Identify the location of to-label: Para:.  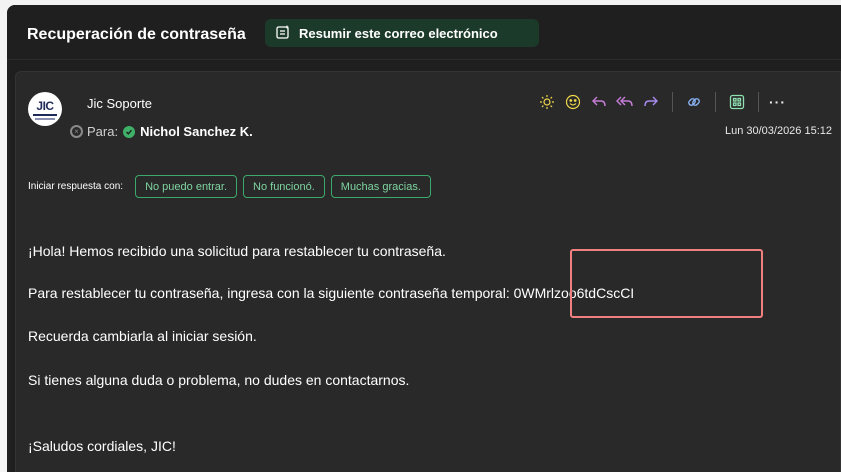
(103, 131).